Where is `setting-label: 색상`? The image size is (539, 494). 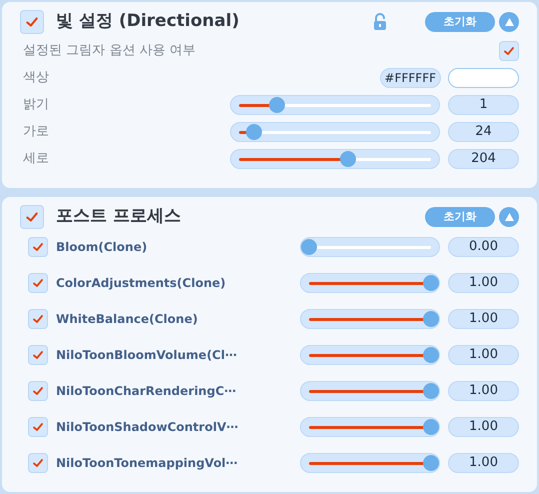 setting-label: 색상 is located at coordinates (36, 78).